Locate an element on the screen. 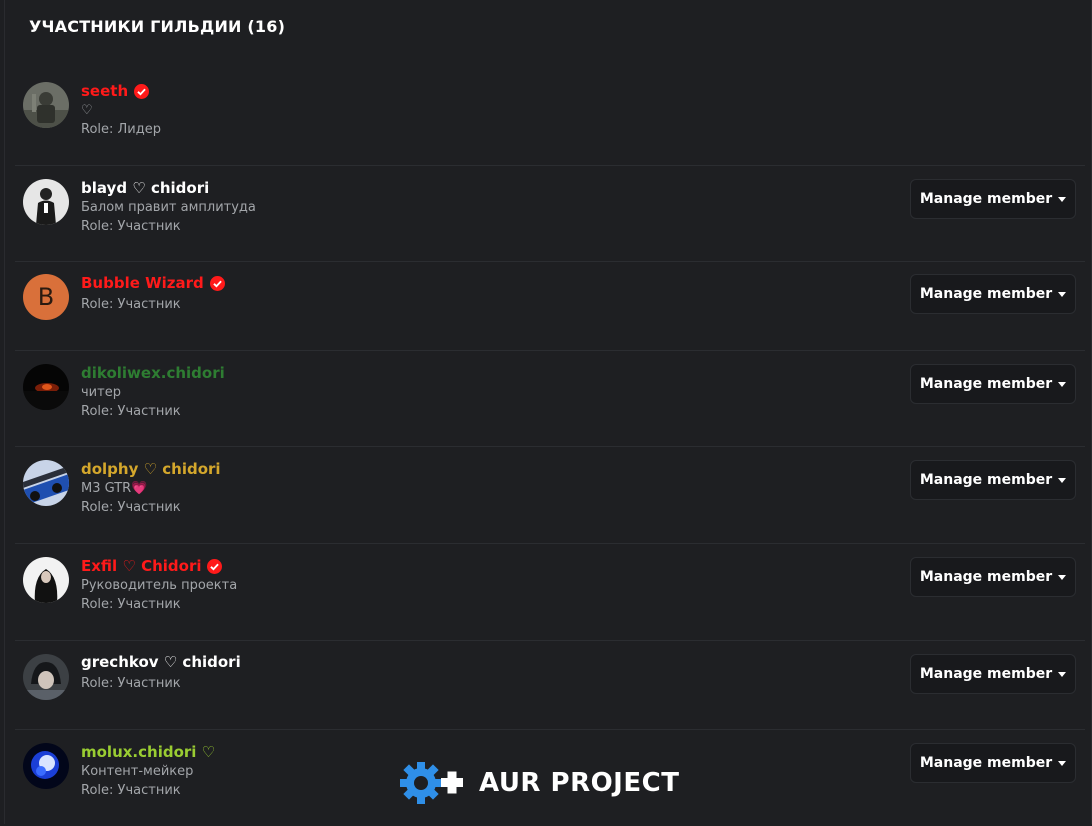 The height and width of the screenshot is (826, 1092). member-info: dolphy ♡ chidori M3 GTR💗 Role: Участник is located at coordinates (151, 488).